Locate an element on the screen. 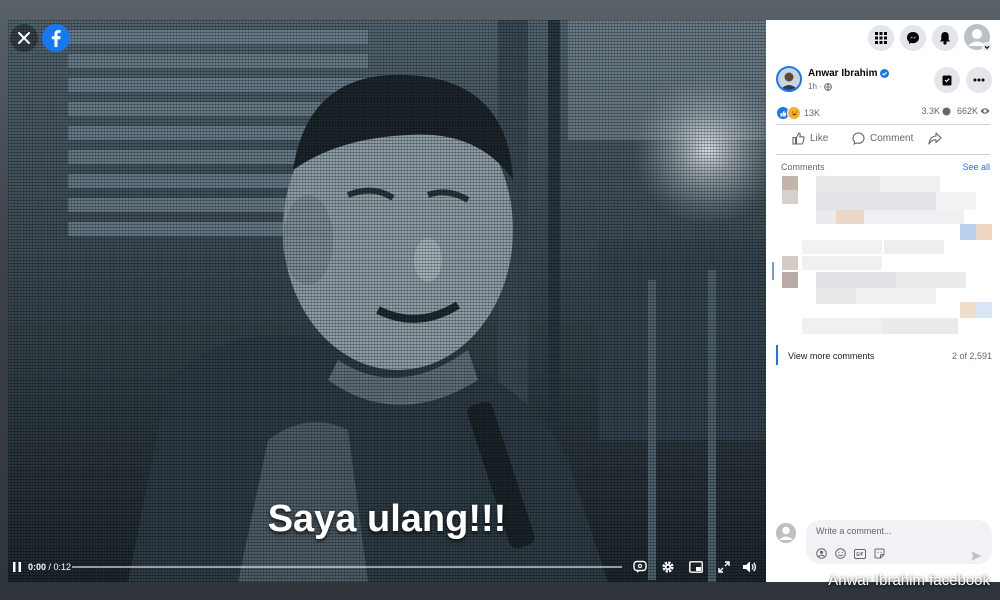  messenger-icon is located at coordinates (913, 38).